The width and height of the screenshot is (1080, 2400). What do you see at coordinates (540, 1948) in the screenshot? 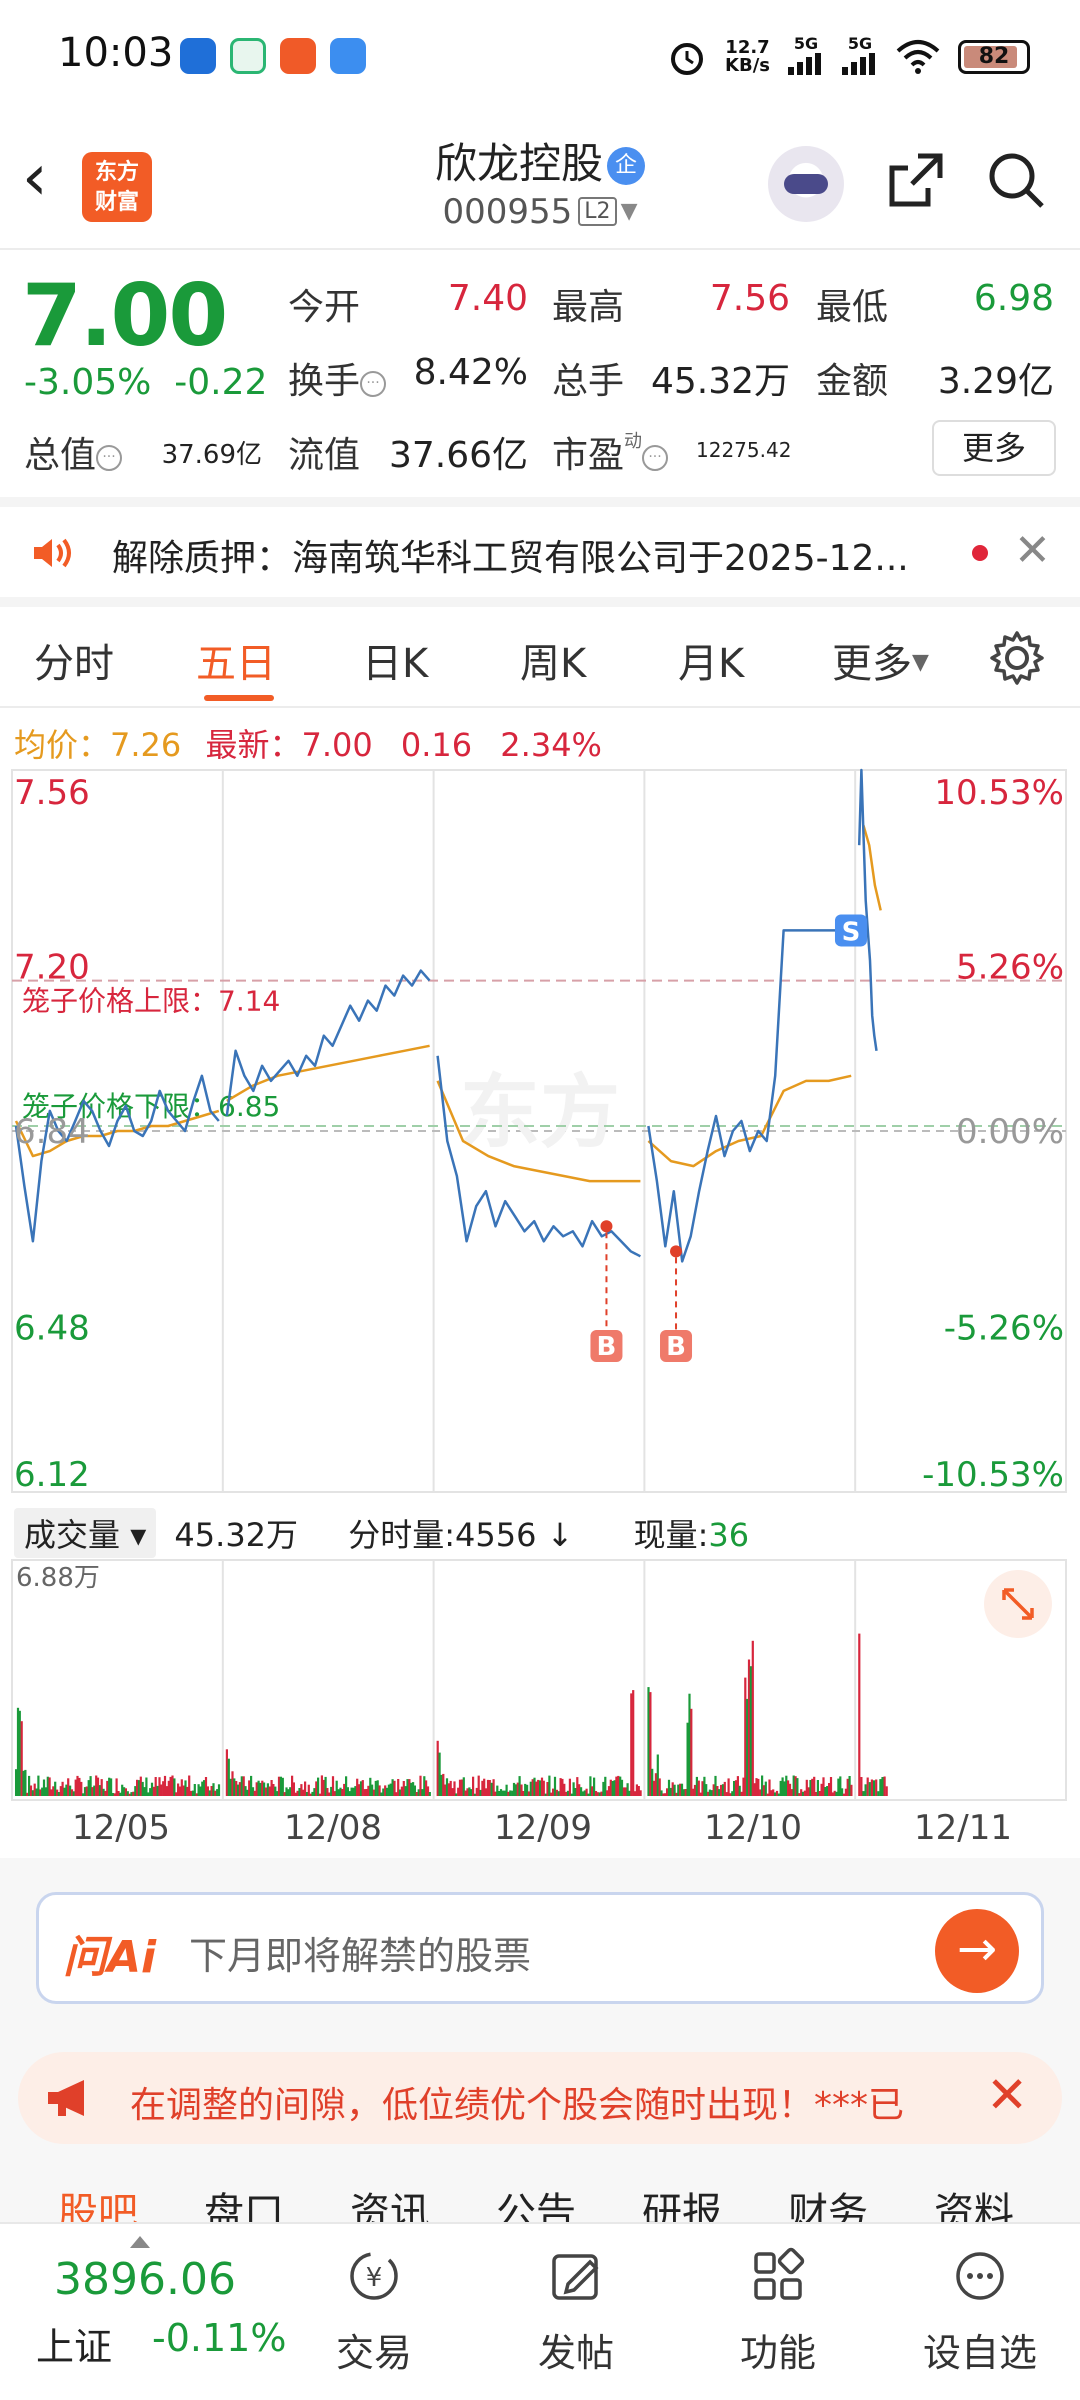
I see `ai-search-box: 问Ai 下月即将解禁的股票 →` at bounding box center [540, 1948].